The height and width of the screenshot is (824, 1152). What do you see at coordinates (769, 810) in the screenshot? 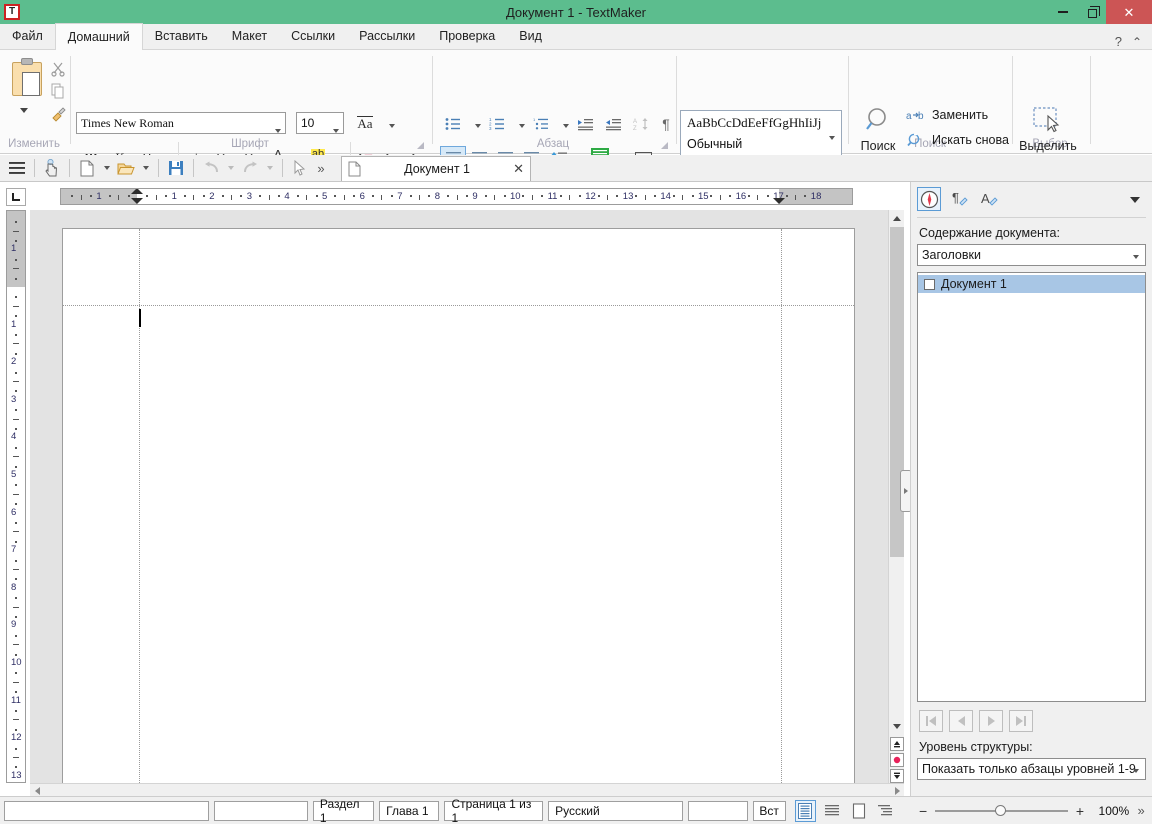
I see `status-insert-mode: Вст` at bounding box center [769, 810].